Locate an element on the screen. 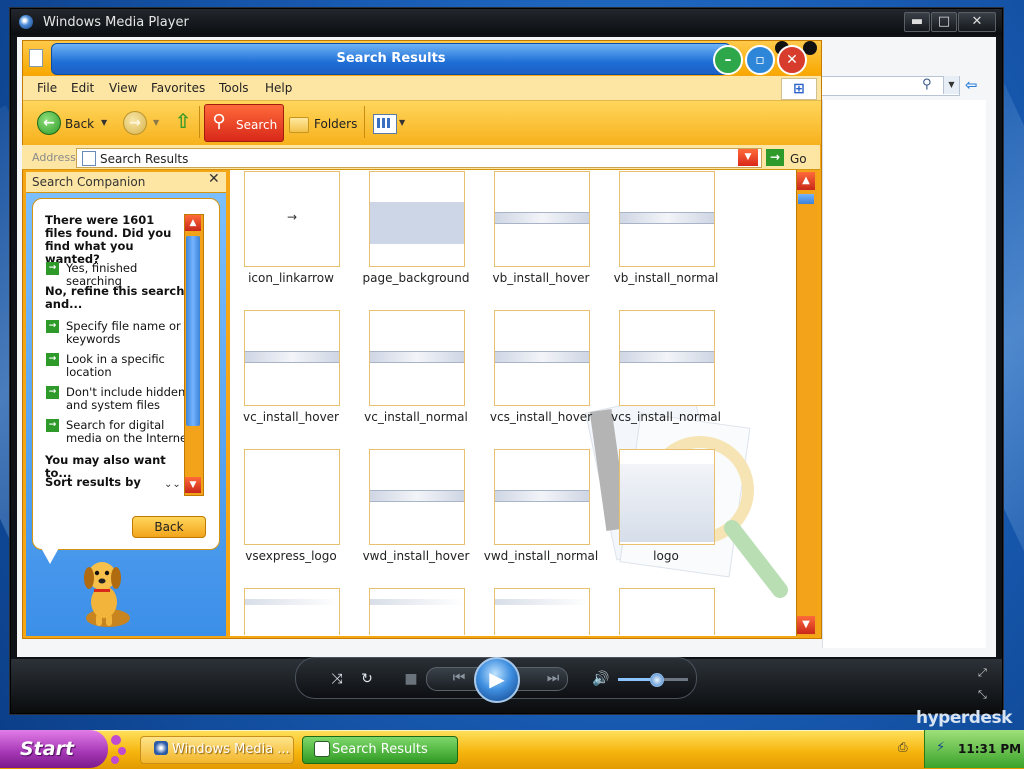  wmp-close-button: ✕ is located at coordinates (977, 22).